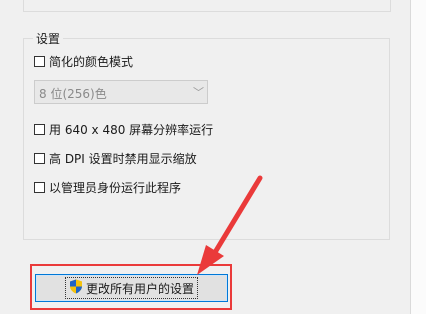 The height and width of the screenshot is (314, 426). I want to click on run-as-admin-option: 以管理员身份运行此程序, so click(107, 187).